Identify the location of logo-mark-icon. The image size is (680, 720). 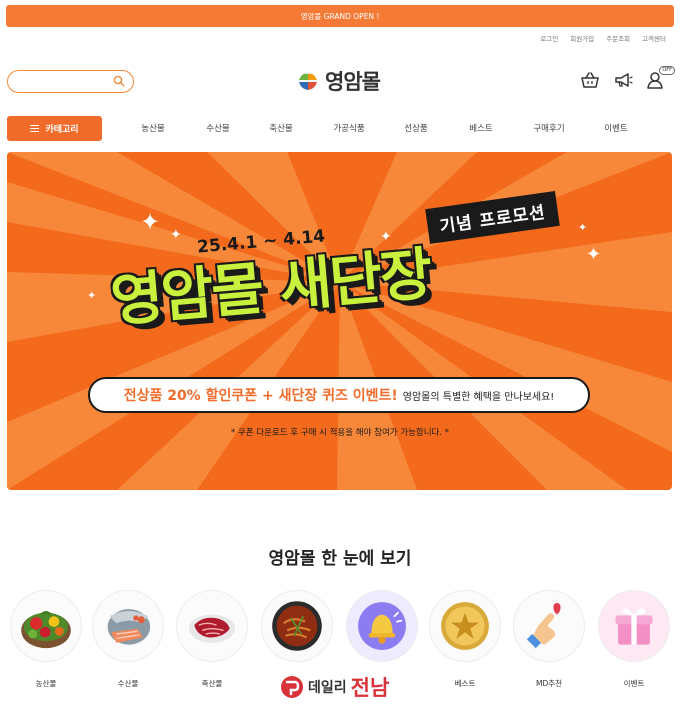
(308, 81).